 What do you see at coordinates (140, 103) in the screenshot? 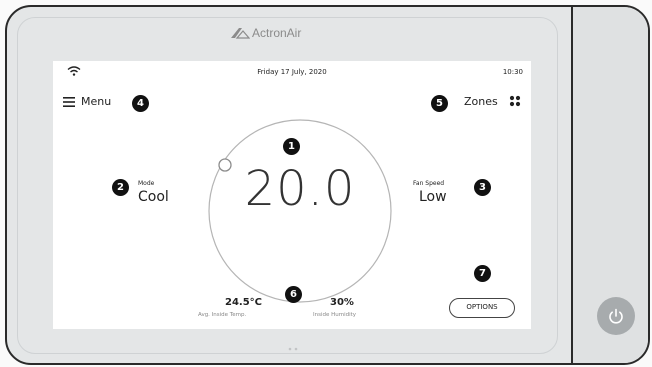
I see `callout-badge-4: 4` at bounding box center [140, 103].